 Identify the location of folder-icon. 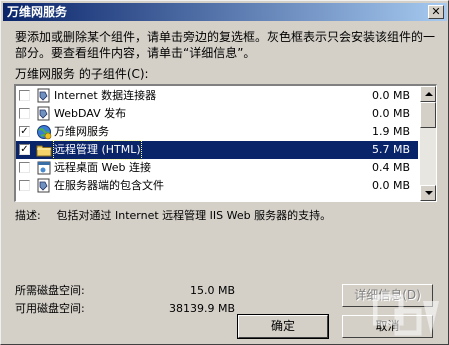
(44, 150).